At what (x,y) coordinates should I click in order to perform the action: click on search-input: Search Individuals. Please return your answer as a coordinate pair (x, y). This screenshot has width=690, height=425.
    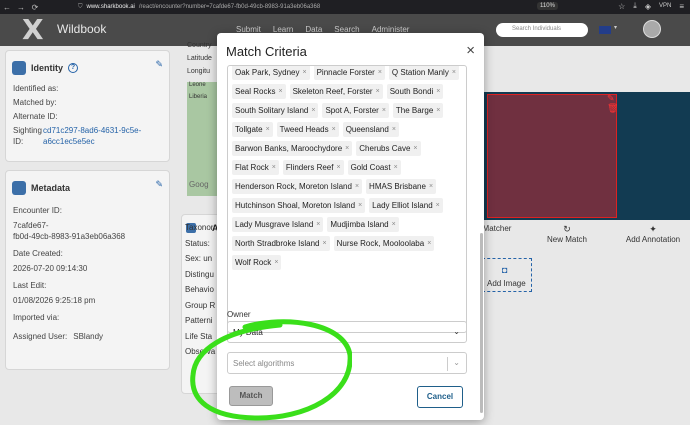
    Looking at the image, I should click on (542, 30).